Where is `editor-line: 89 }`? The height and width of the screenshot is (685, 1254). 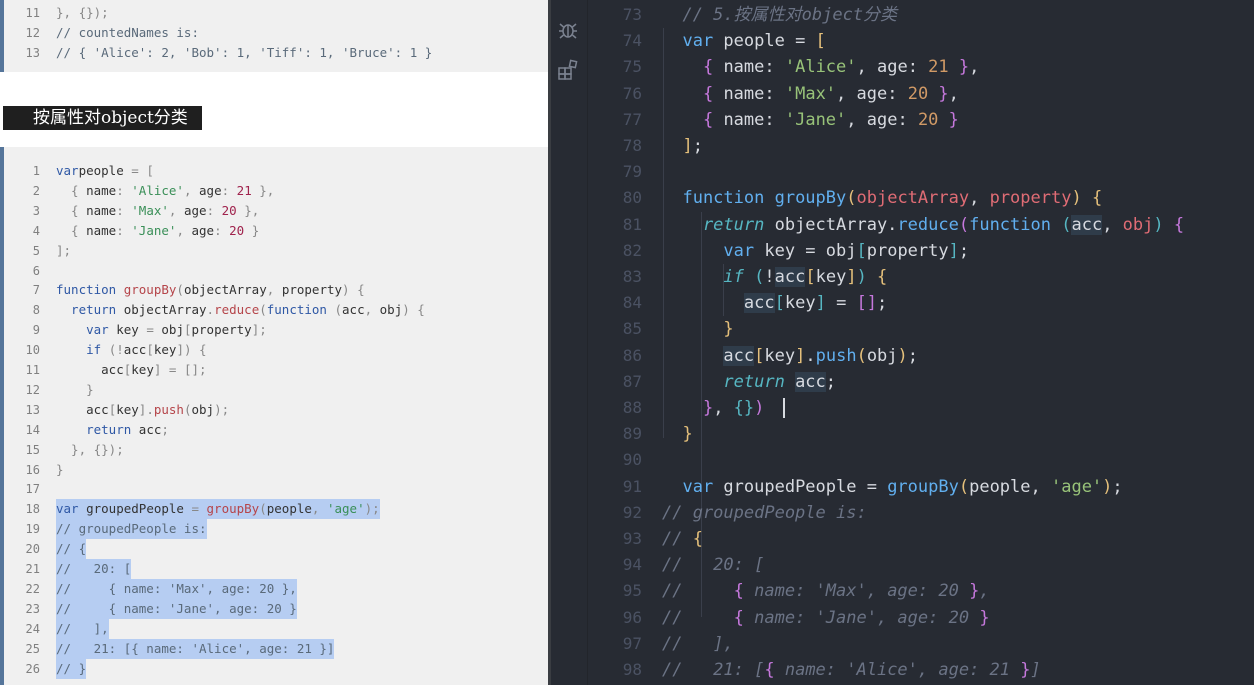
editor-line: 89 } is located at coordinates (921, 434).